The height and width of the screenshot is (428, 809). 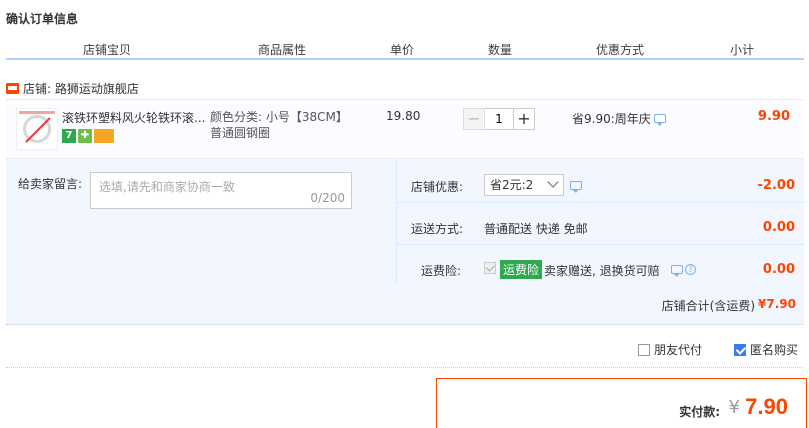 I want to click on friend-pay-option: 朋友代付, so click(x=670, y=349).